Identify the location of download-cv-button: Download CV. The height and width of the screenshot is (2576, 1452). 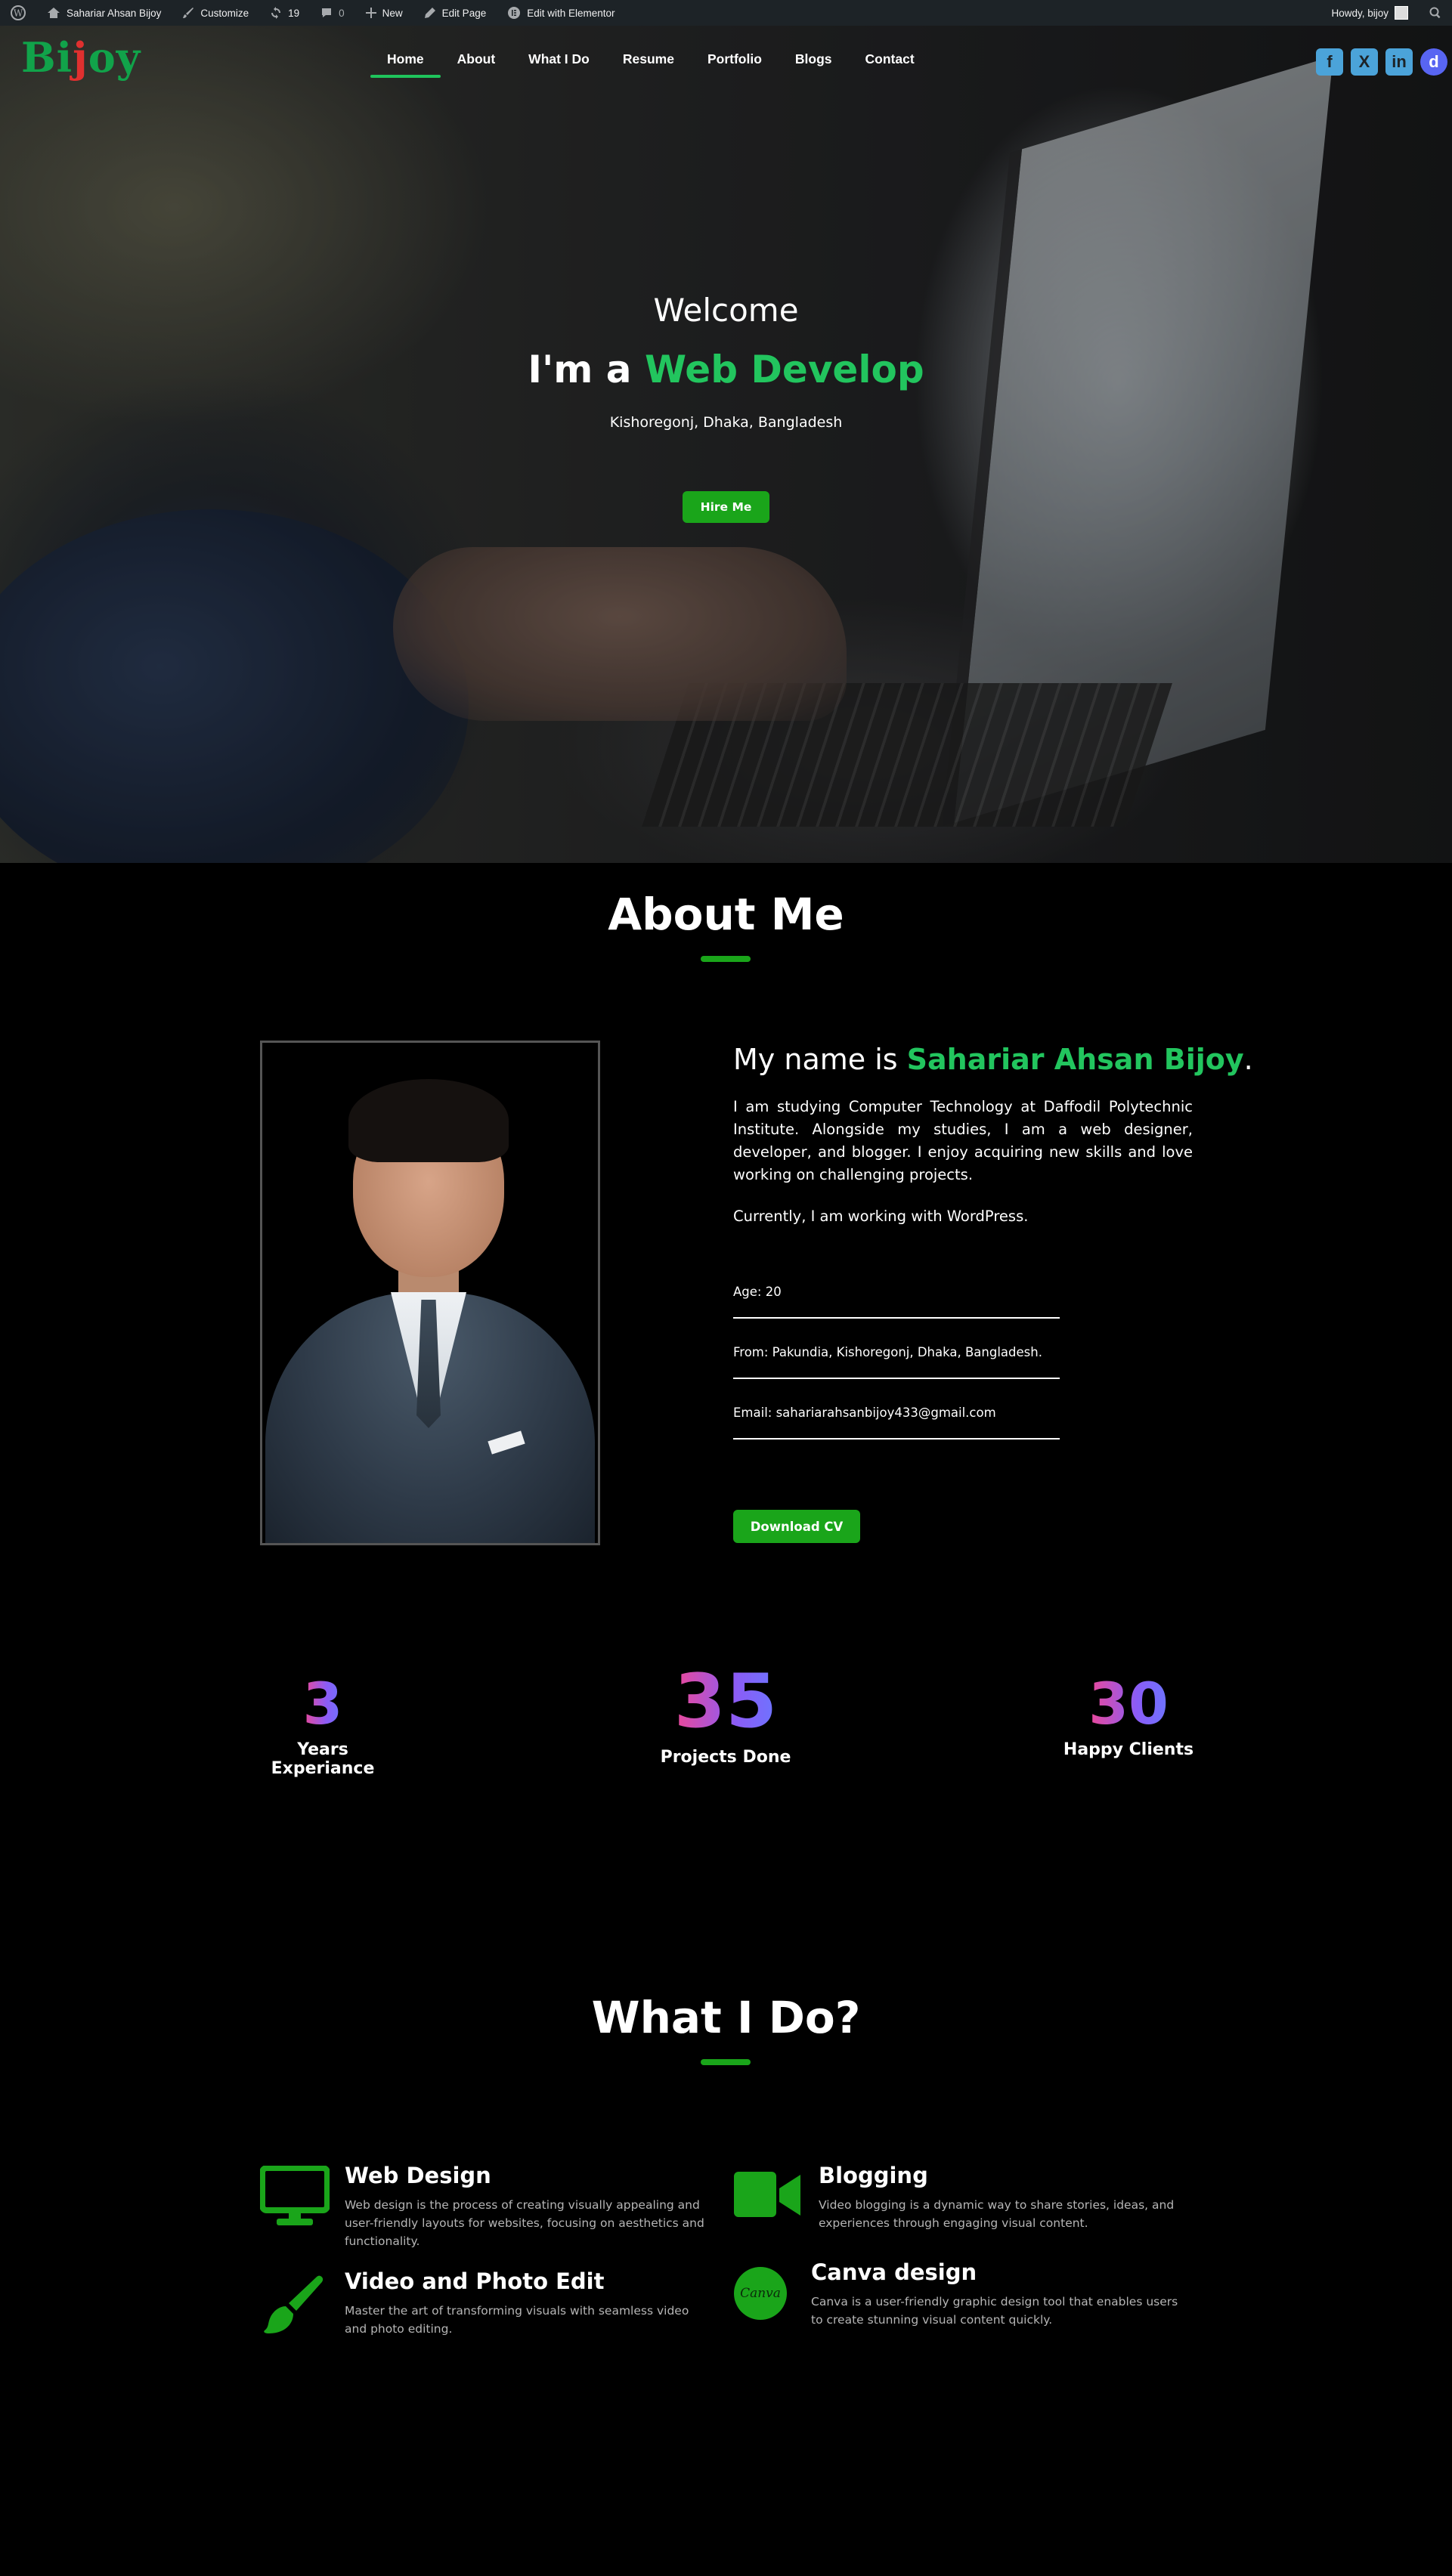
(797, 1526).